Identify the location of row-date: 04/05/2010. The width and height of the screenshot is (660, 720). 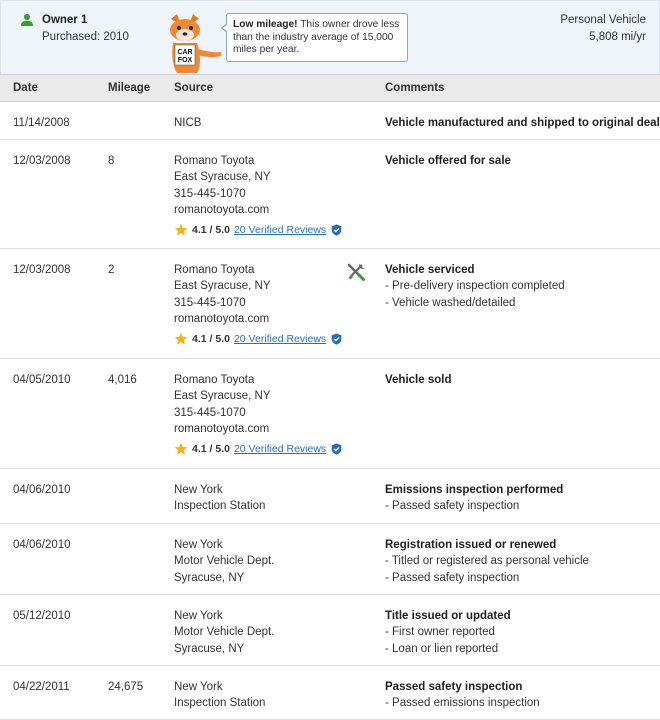
(42, 380).